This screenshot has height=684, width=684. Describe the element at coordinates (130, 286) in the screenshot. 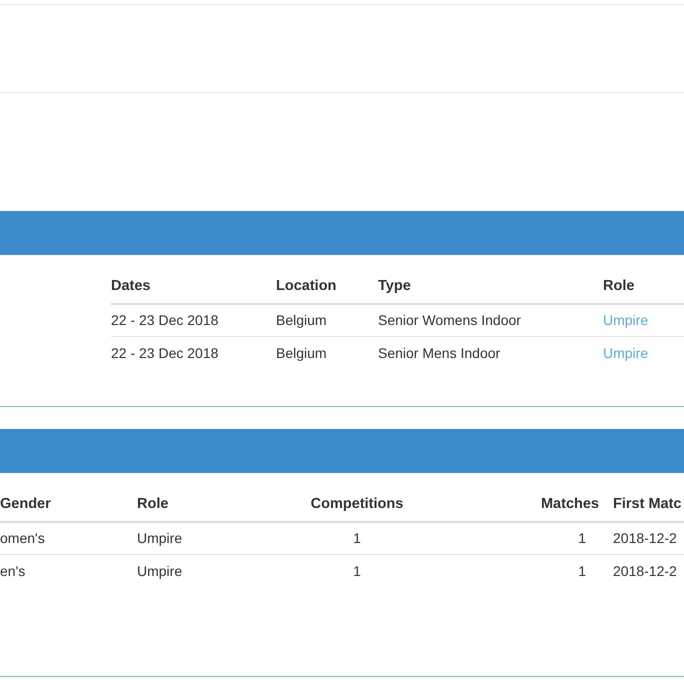

I see `column-header: Dates` at that location.